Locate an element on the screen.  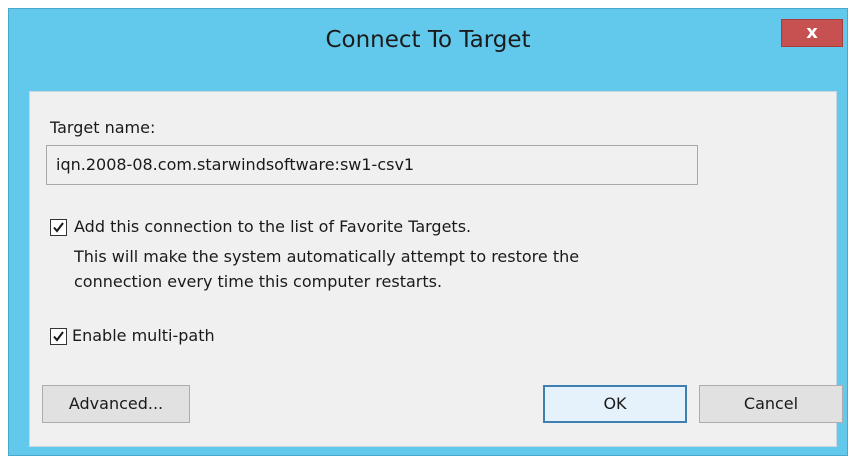
favorite-targets-checkbox is located at coordinates (58, 227).